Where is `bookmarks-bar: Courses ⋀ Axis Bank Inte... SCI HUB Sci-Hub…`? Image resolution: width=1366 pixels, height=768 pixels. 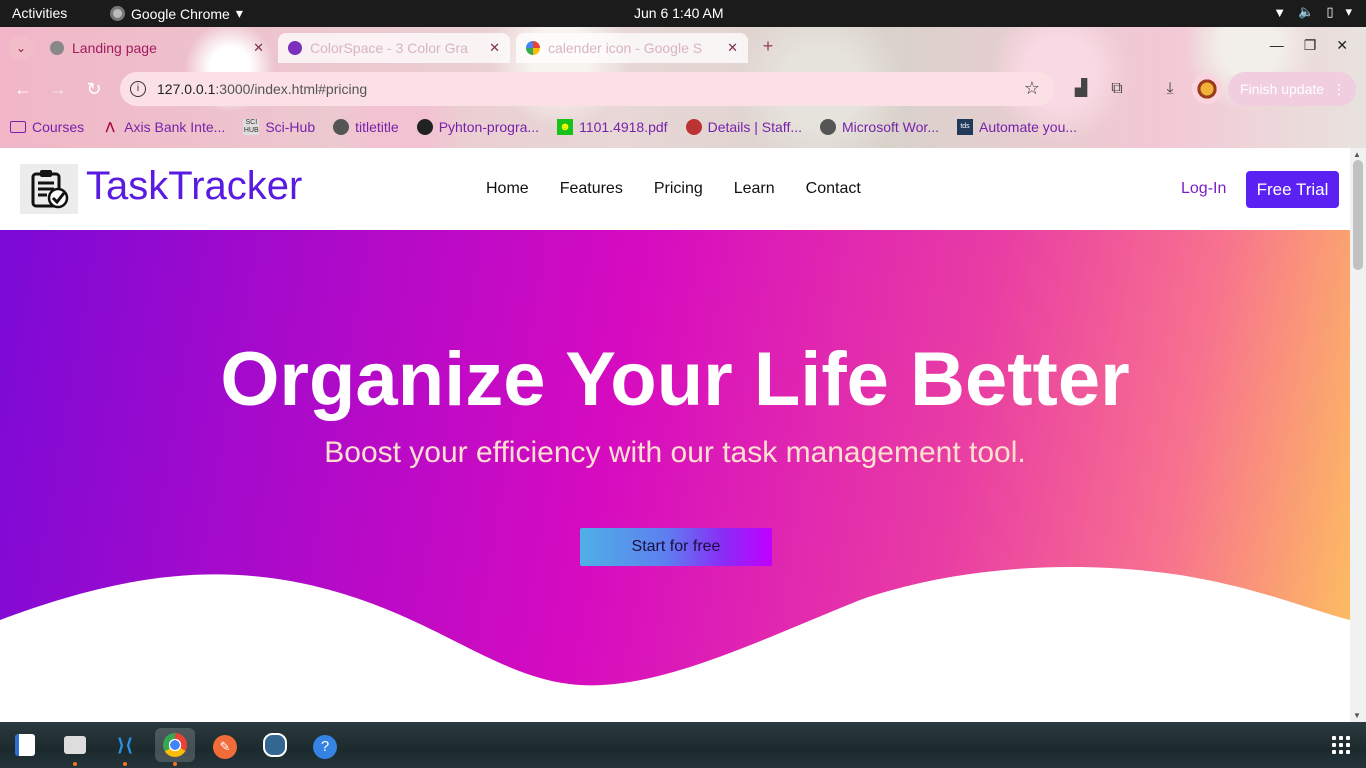
bookmarks-bar: Courses ⋀ Axis Bank Inte... SCI HUB Sci-Hub… is located at coordinates (650, 127).